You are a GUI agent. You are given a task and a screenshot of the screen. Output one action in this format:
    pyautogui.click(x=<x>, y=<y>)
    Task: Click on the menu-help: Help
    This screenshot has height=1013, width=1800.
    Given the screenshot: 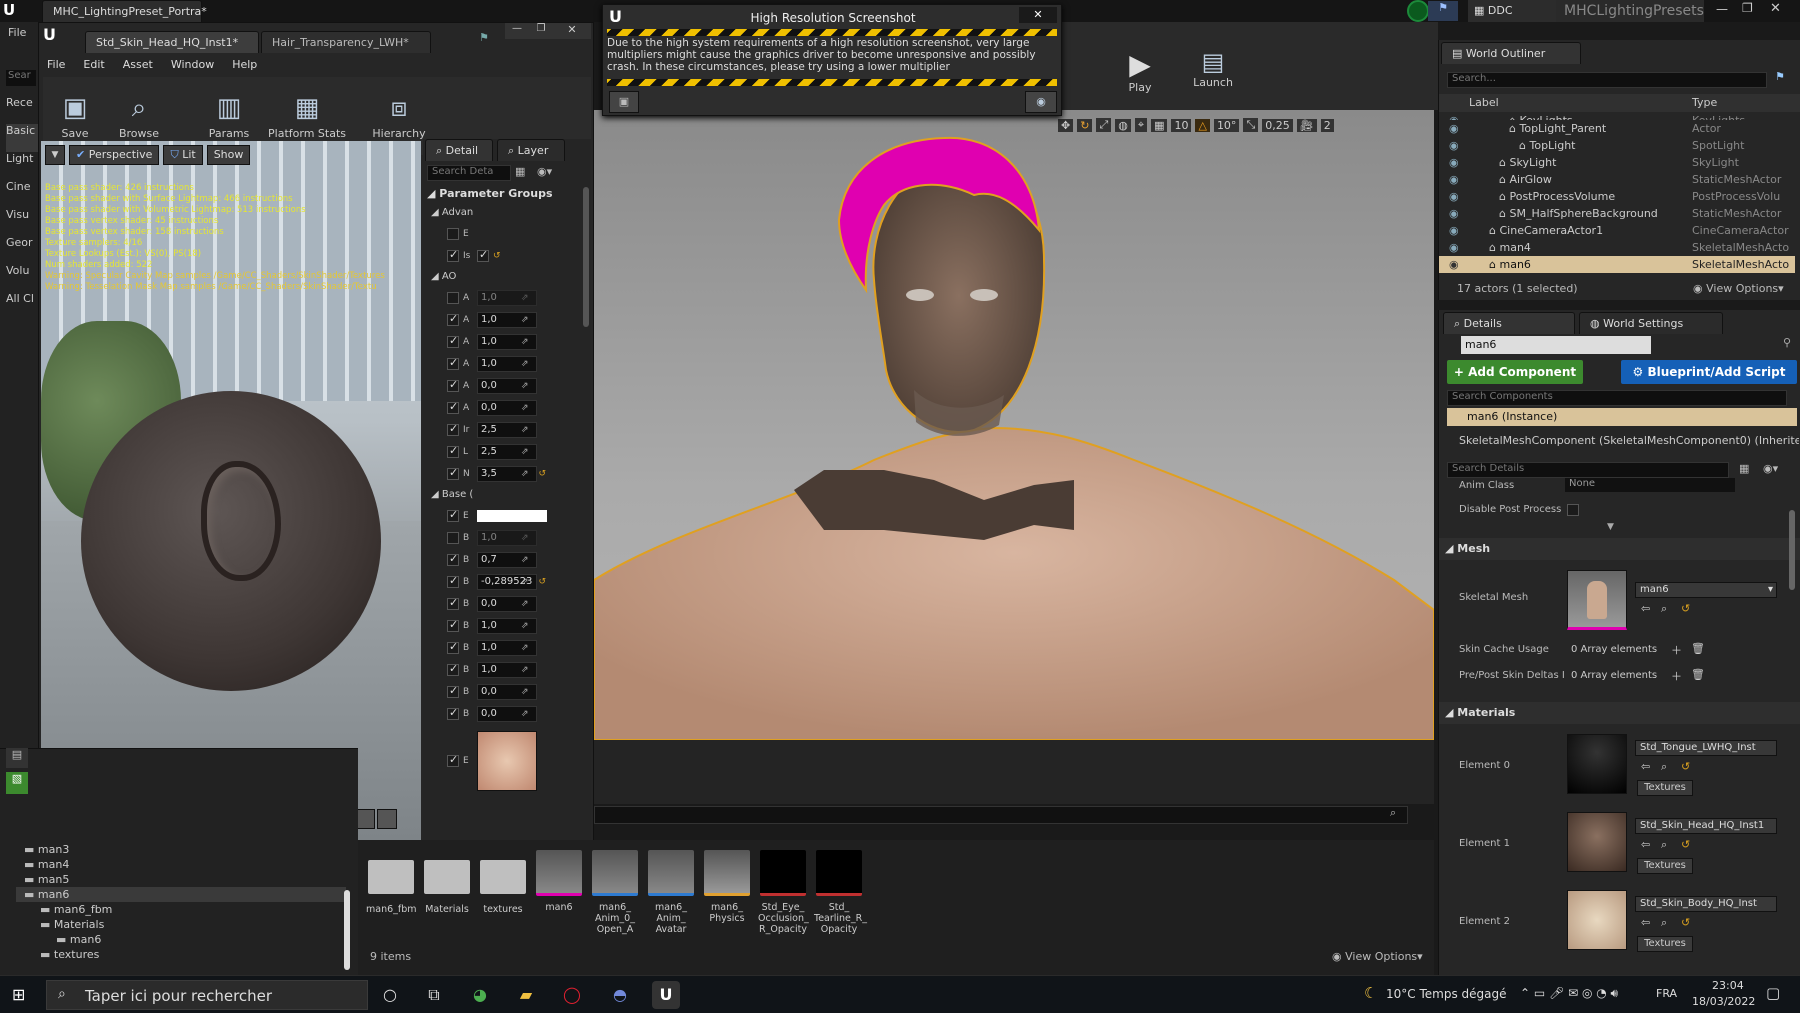 What is the action you would take?
    pyautogui.click(x=244, y=64)
    